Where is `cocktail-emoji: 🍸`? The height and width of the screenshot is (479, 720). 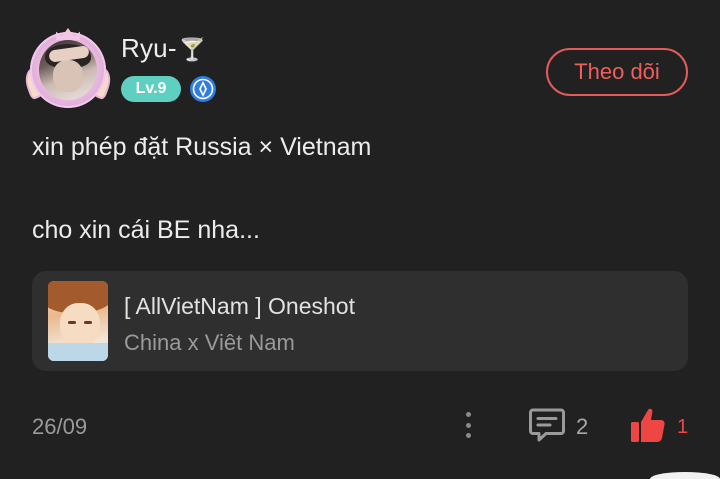
cocktail-emoji: 🍸 is located at coordinates (192, 49).